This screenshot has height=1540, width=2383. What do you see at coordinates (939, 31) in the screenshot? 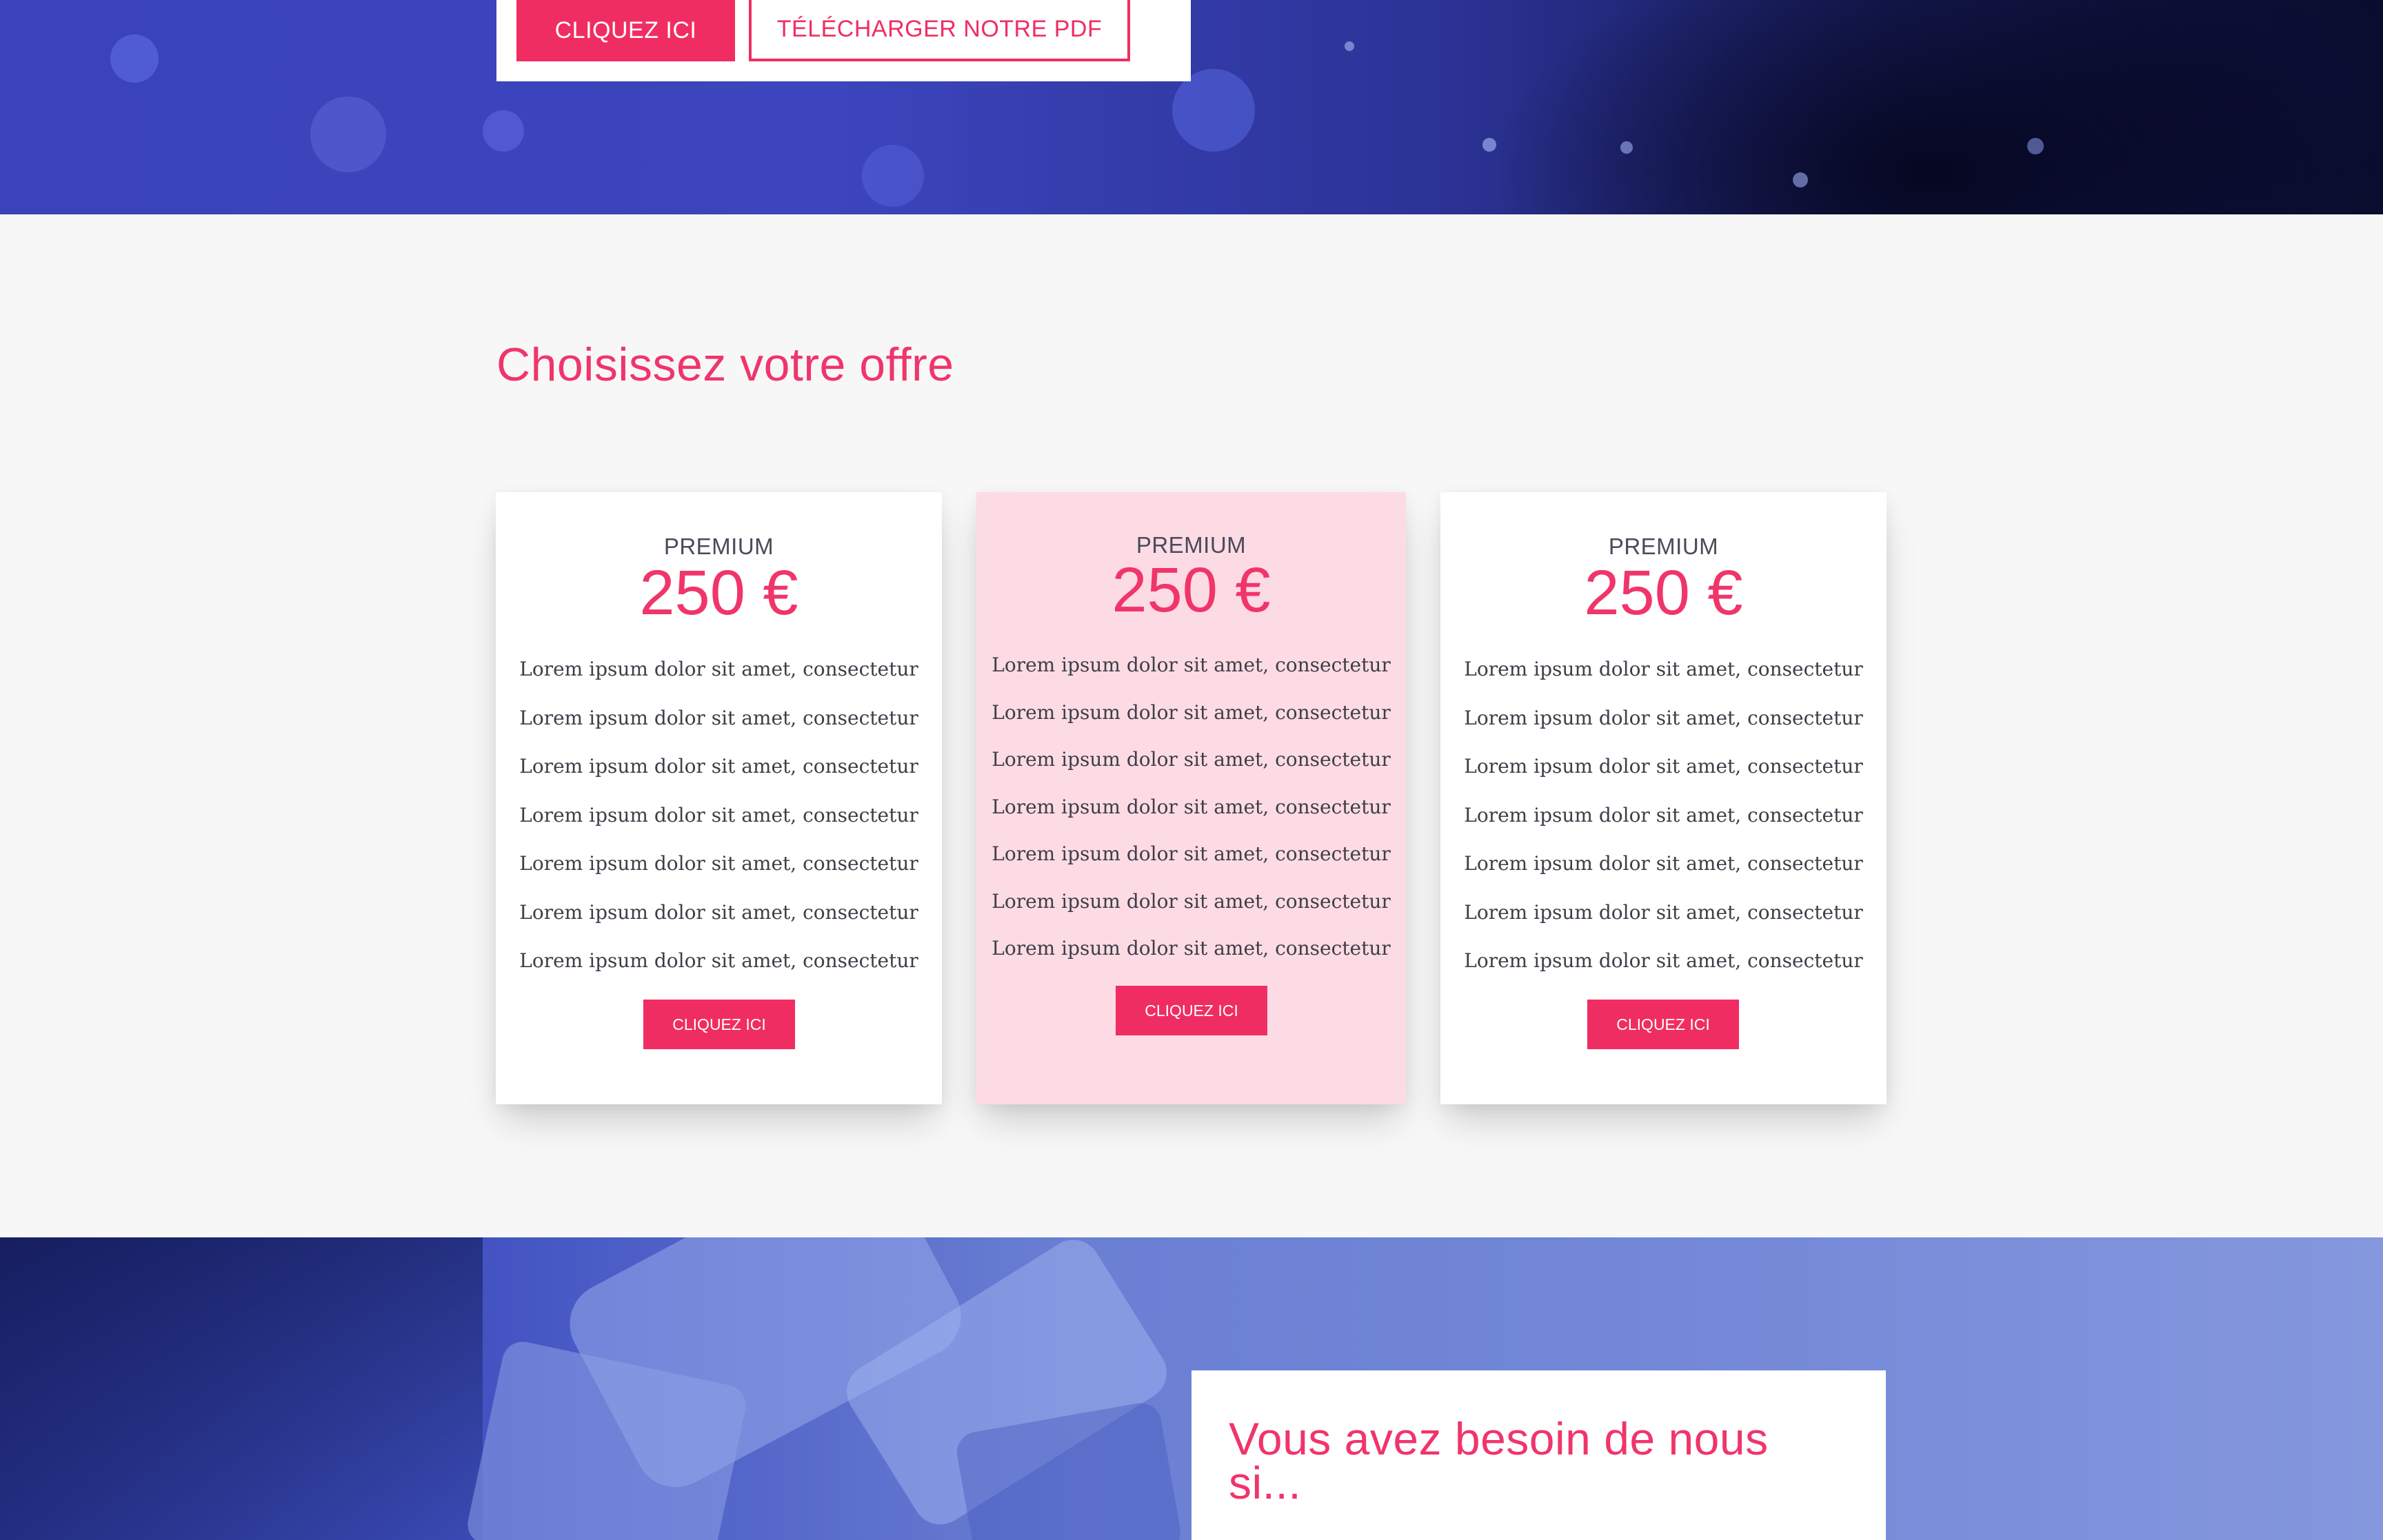
I see `download-pdf-button: TÉLÉCHARGER NOTRE PDF` at bounding box center [939, 31].